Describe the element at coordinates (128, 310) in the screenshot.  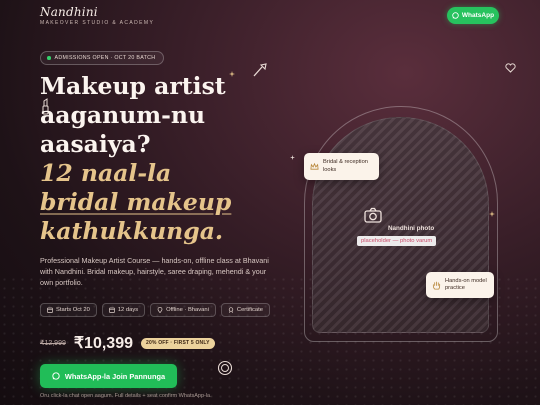
I see `chip-label: 12 days` at that location.